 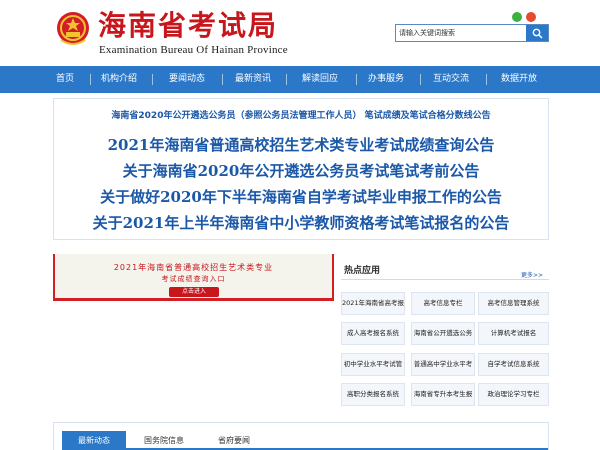 What do you see at coordinates (513, 394) in the screenshot?
I see `app-tile: 政治理论学习专栏` at bounding box center [513, 394].